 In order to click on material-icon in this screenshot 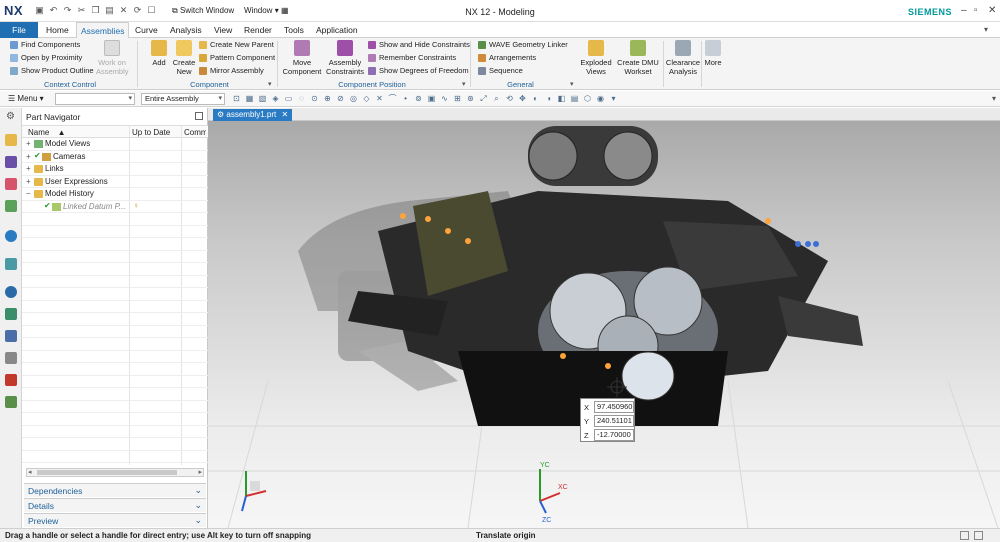, I will do `click(11, 402)`.